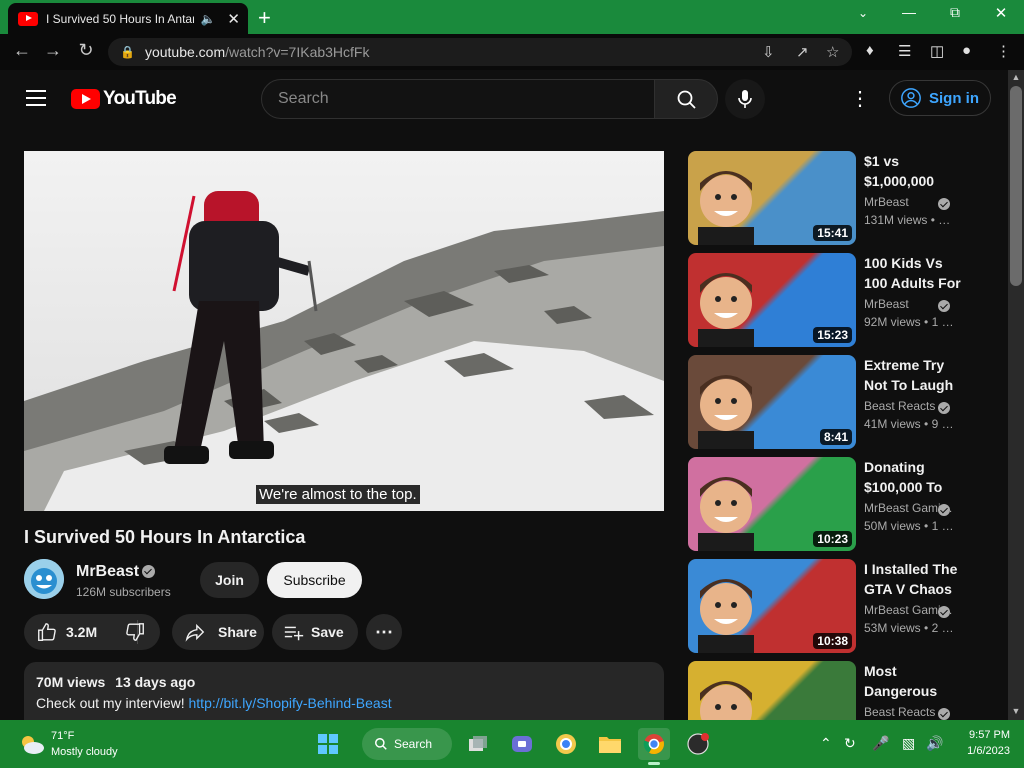 This screenshot has width=1024, height=768. Describe the element at coordinates (1016, 711) in the screenshot. I see `scroll-down-arrow-icon: ▼` at that location.